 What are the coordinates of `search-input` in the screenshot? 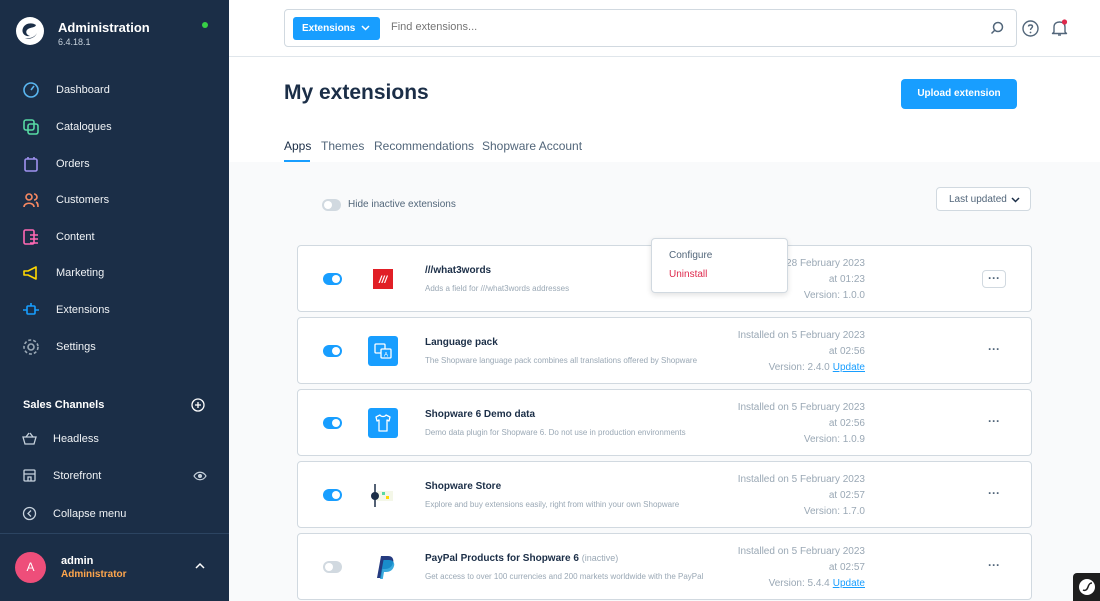 It's located at (671, 27).